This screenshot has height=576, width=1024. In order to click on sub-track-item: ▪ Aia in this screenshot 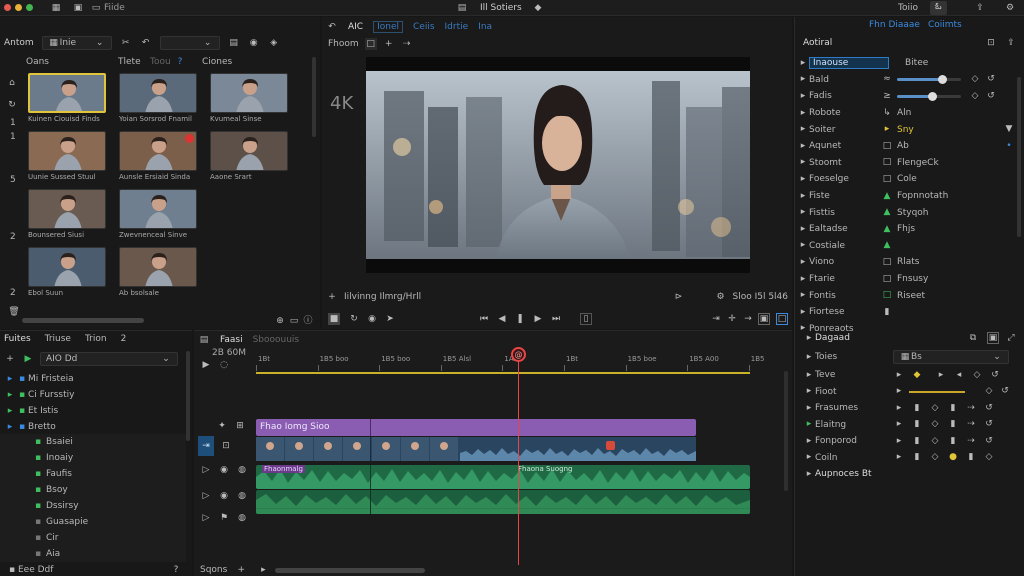, I will do `click(93, 554)`.